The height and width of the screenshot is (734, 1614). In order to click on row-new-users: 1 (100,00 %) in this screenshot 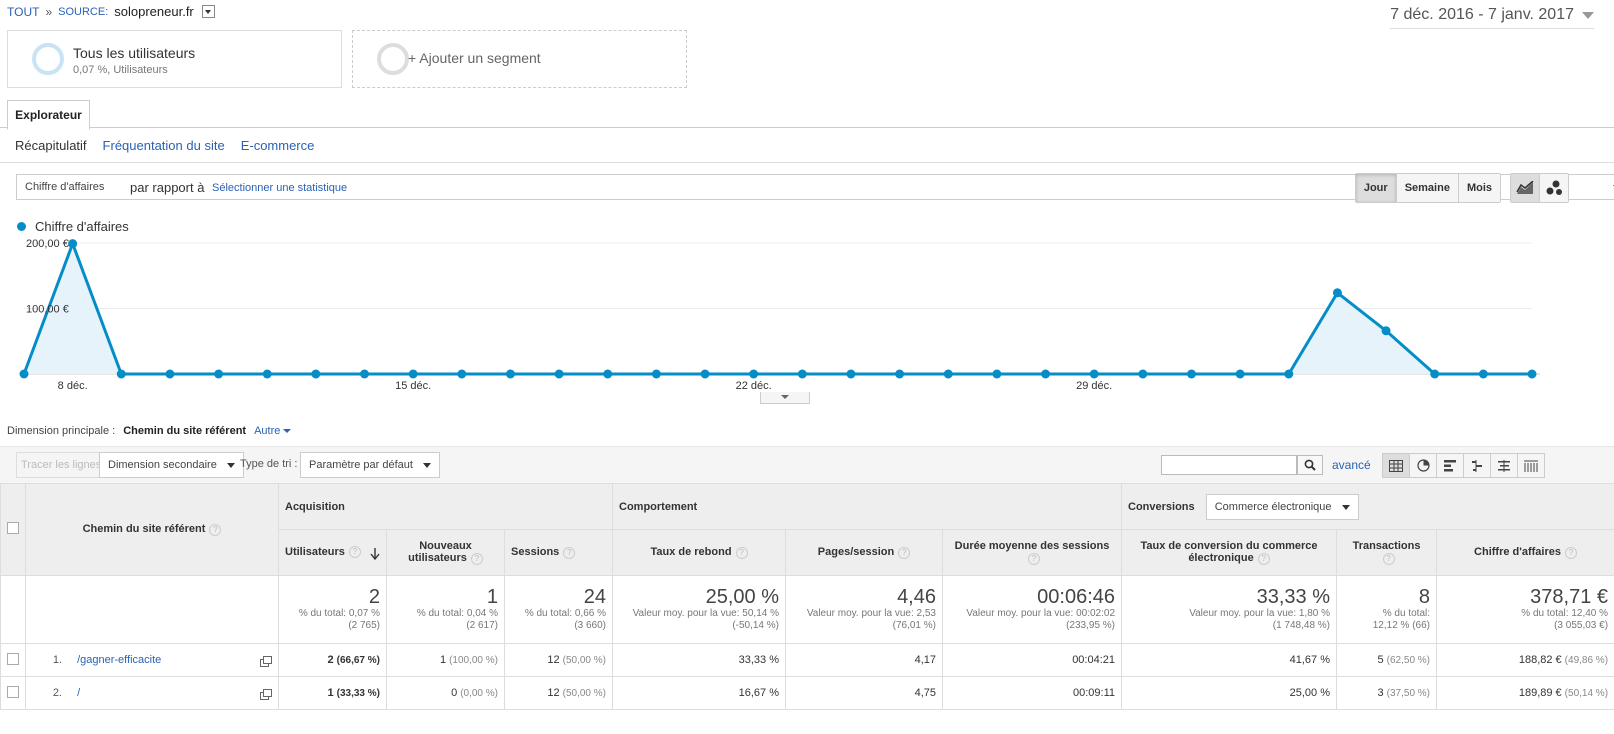, I will do `click(445, 660)`.